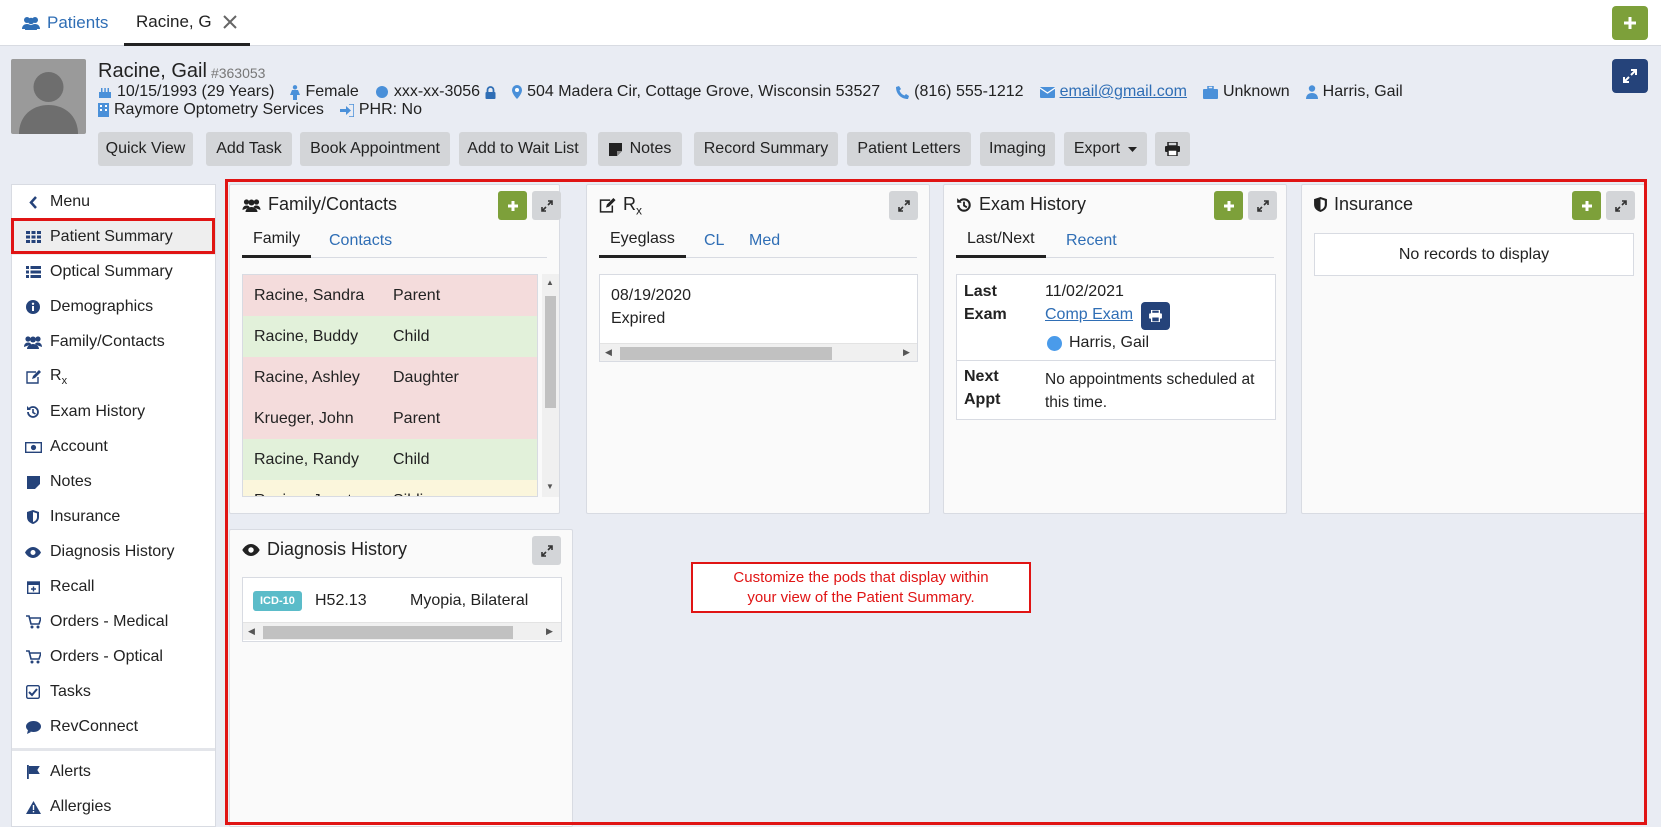  Describe the element at coordinates (390, 109) in the screenshot. I see `phr-text: PHR: No` at that location.